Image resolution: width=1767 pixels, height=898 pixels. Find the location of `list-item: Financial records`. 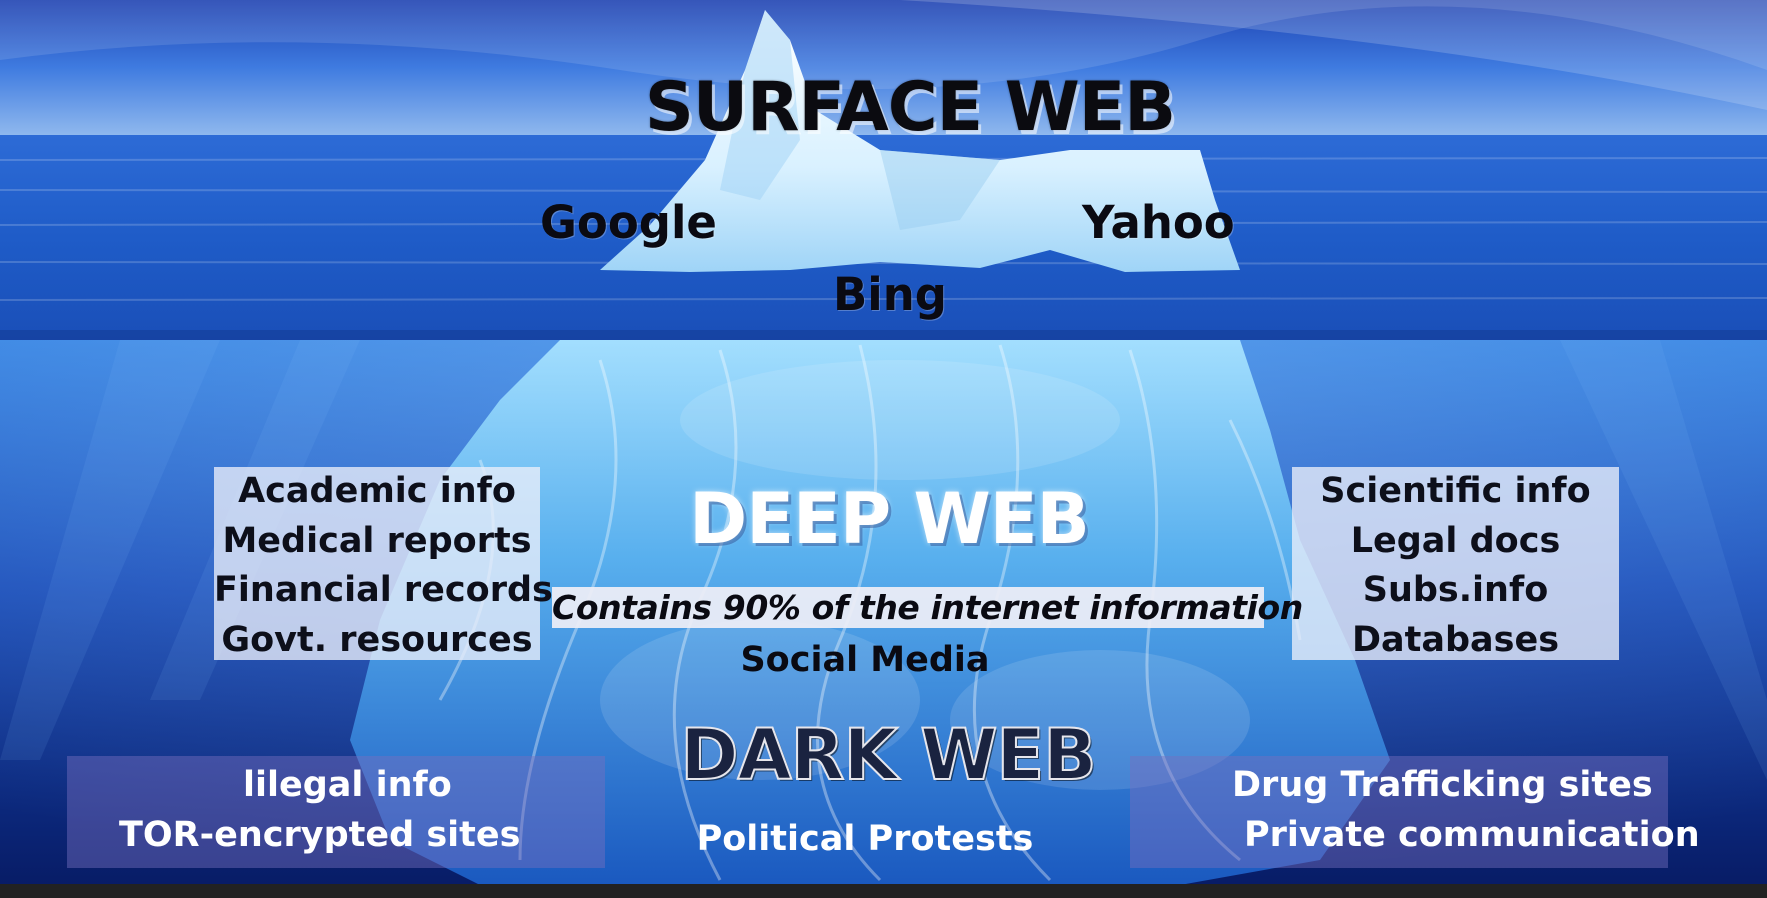

list-item: Financial records is located at coordinates (383, 590).